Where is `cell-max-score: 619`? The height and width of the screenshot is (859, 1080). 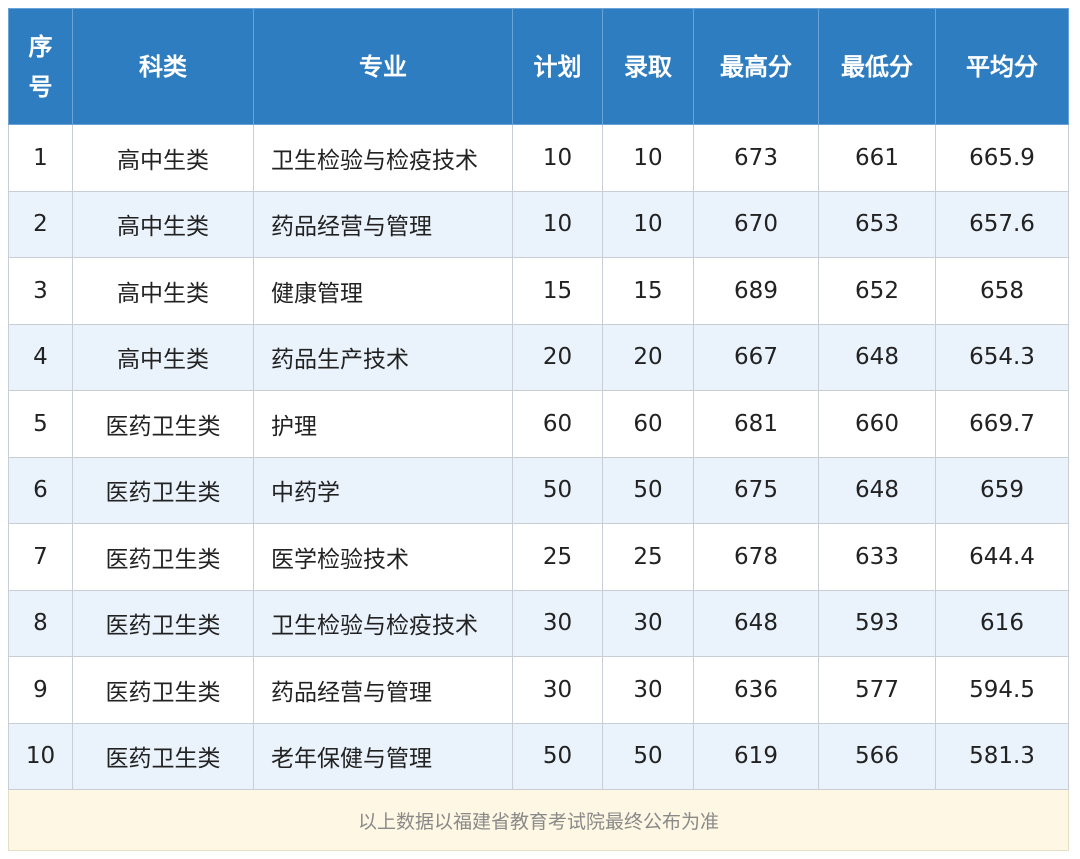 cell-max-score: 619 is located at coordinates (756, 756).